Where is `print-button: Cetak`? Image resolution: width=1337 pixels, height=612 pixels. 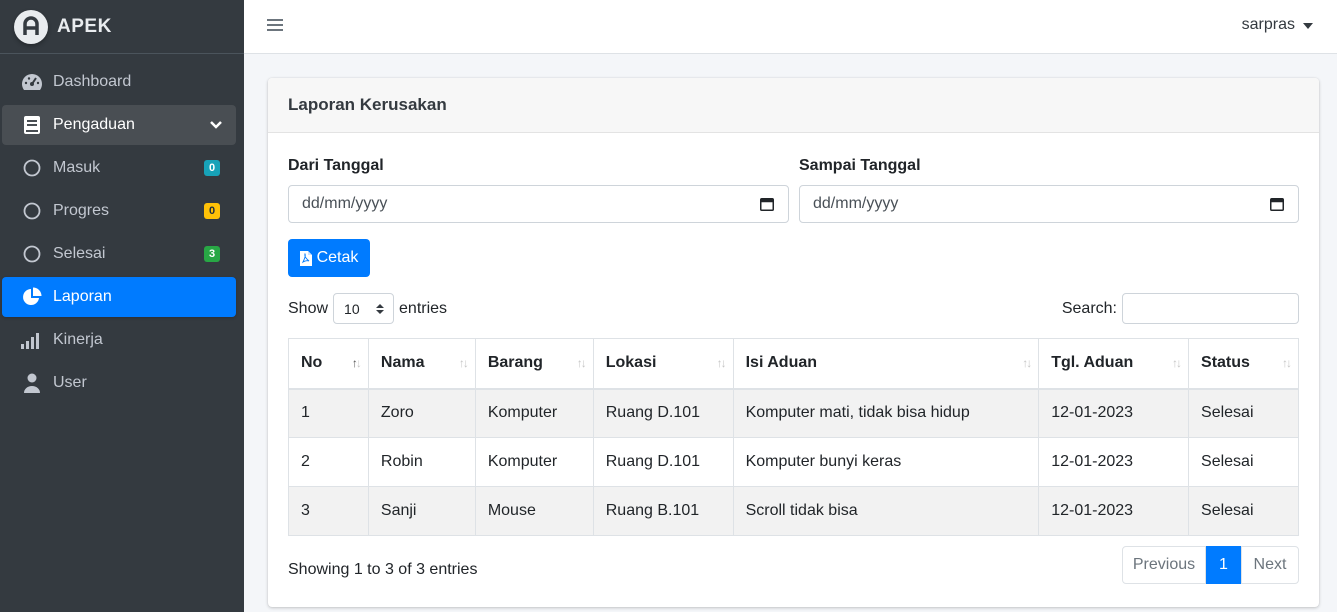
print-button: Cetak is located at coordinates (329, 258).